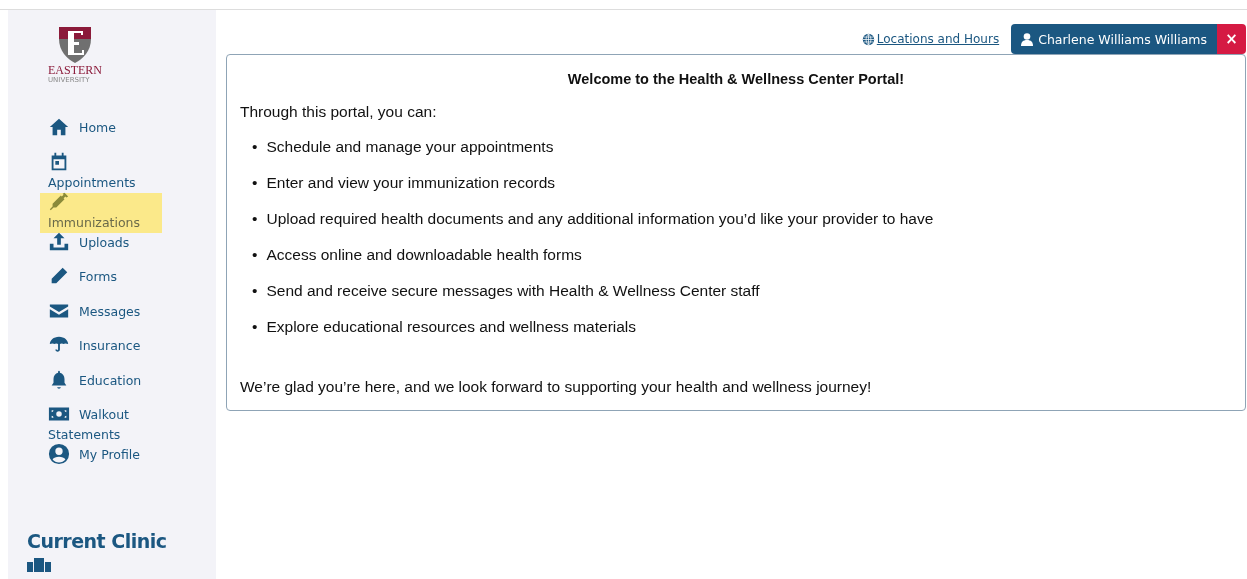 The image size is (1247, 579). I want to click on syringe-icon, so click(59, 201).